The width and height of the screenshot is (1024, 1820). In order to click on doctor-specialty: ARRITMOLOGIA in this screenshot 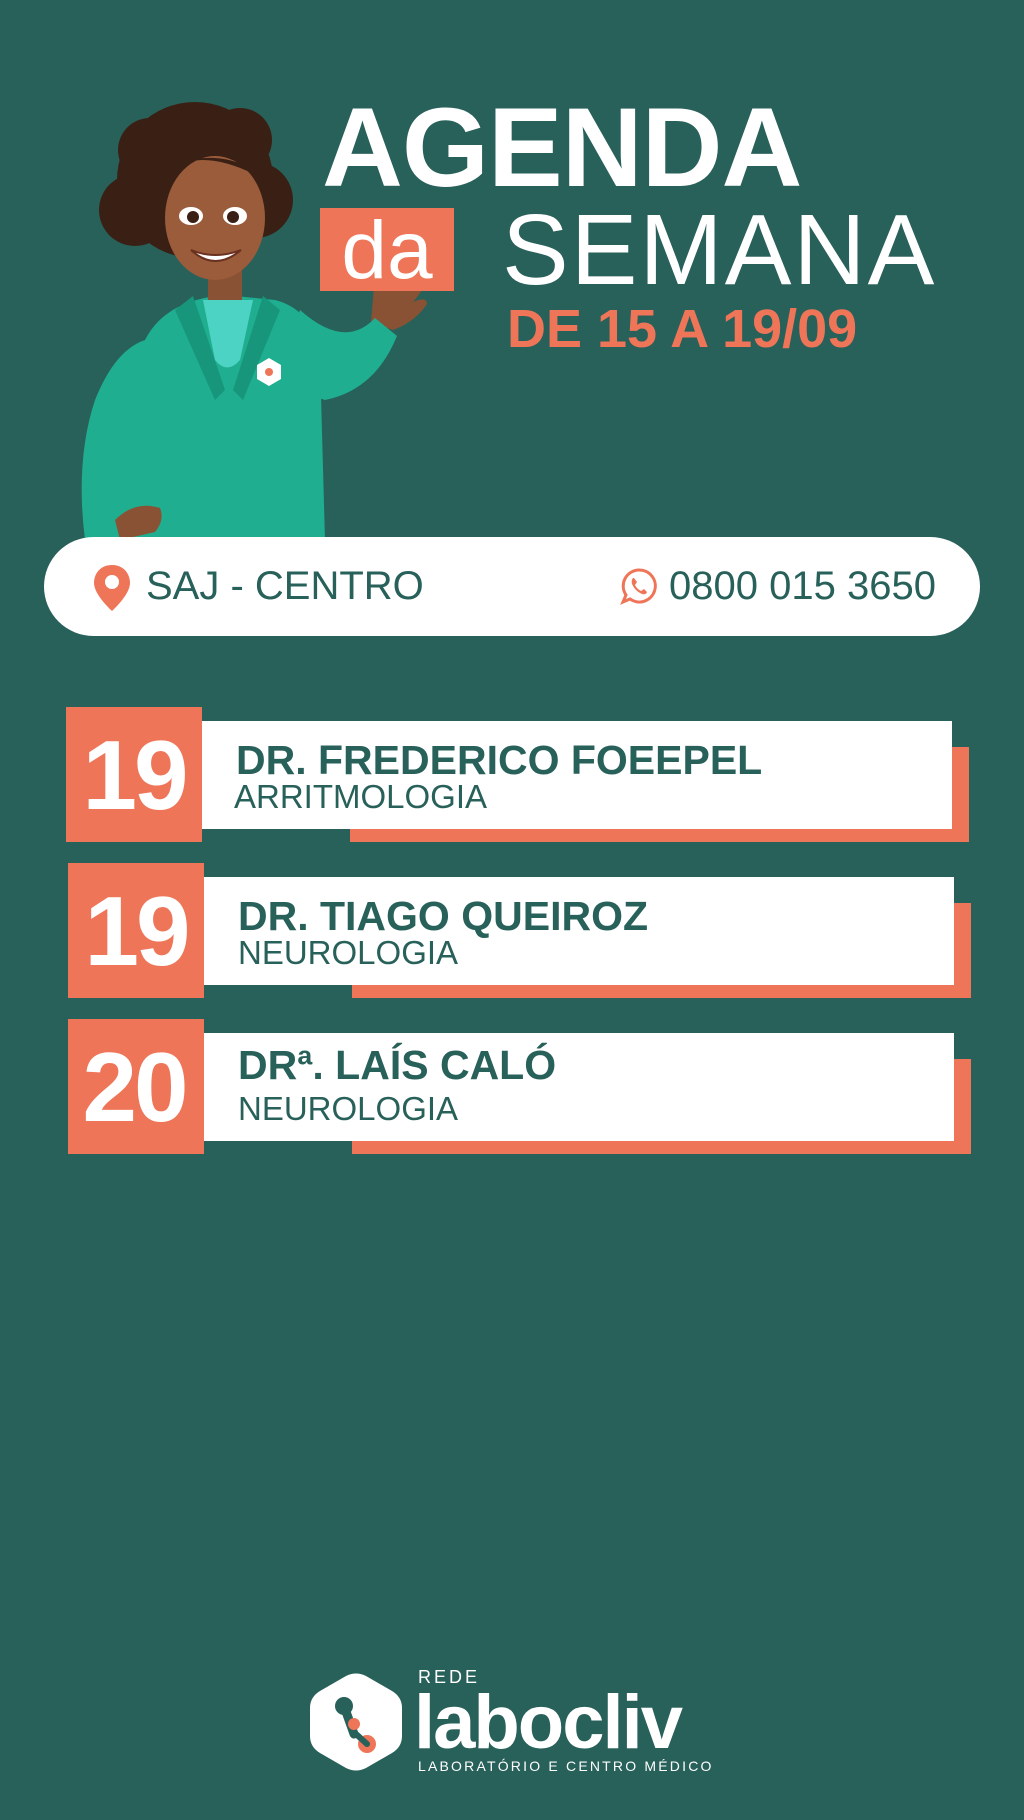, I will do `click(361, 796)`.